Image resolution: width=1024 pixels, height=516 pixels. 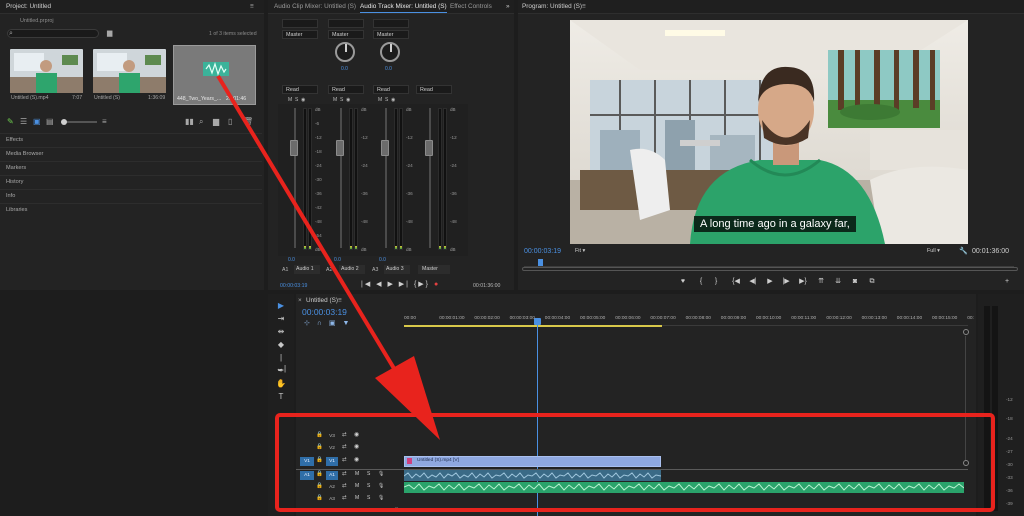 What do you see at coordinates (281, 370) in the screenshot?
I see `pen-tool-icon: ✒` at bounding box center [281, 370].